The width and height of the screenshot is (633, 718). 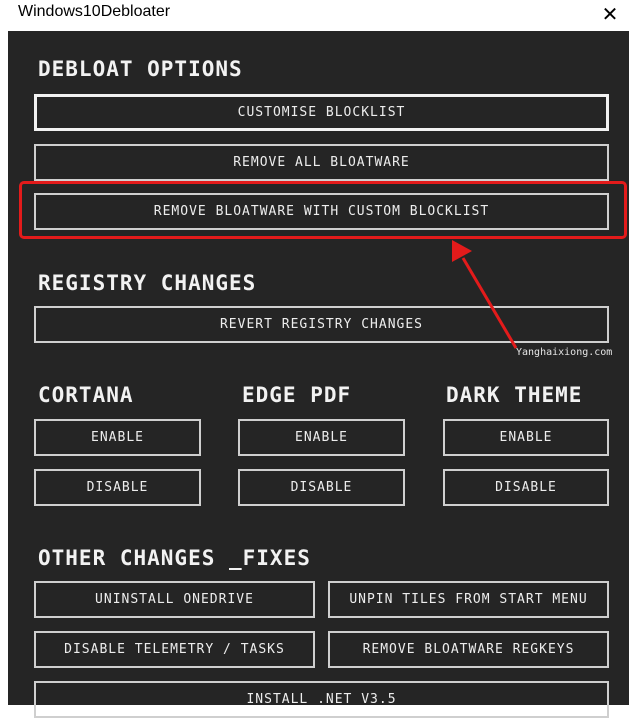 What do you see at coordinates (174, 649) in the screenshot?
I see `disable-telemetry-button: DISABLE TELEMETRY / TASKS` at bounding box center [174, 649].